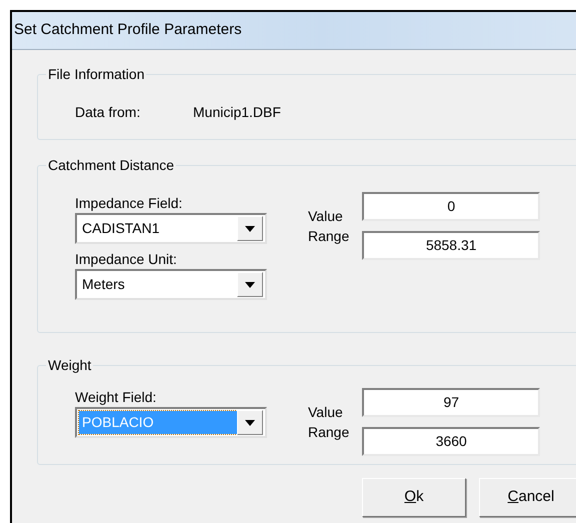  Describe the element at coordinates (126, 259) in the screenshot. I see `combo-label: Impedance Unit:` at that location.